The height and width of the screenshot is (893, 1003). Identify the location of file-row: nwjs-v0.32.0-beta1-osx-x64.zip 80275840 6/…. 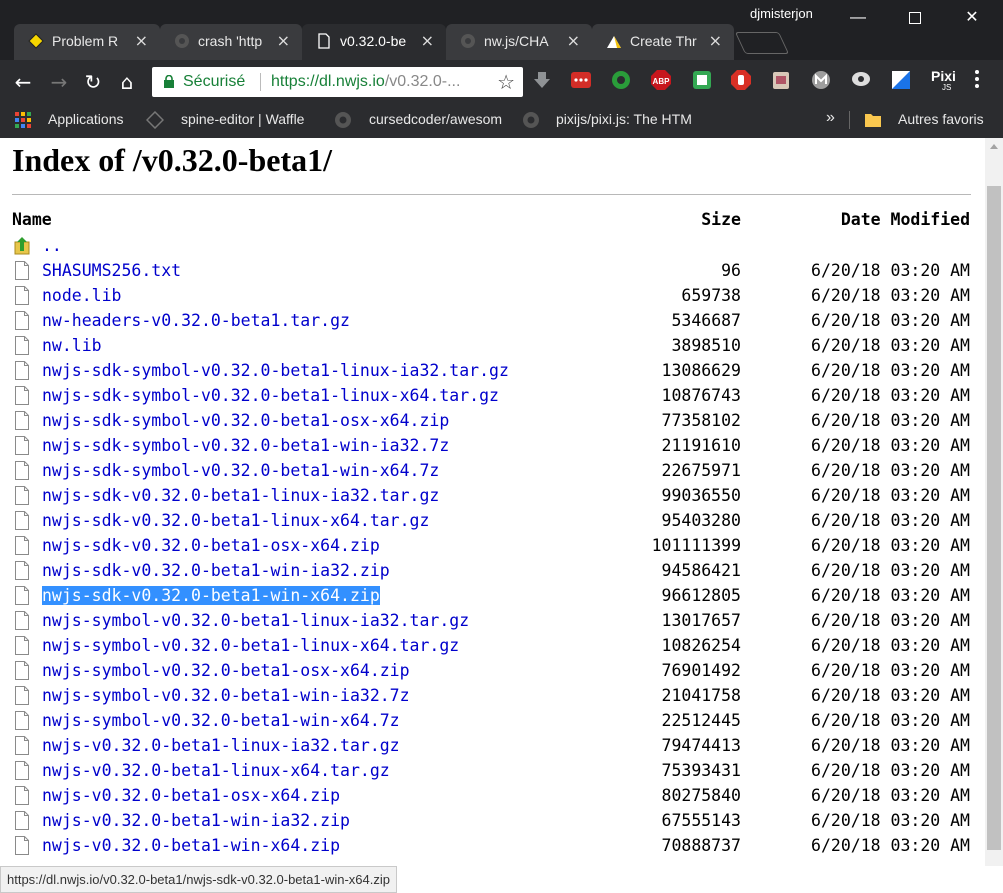
(492, 795).